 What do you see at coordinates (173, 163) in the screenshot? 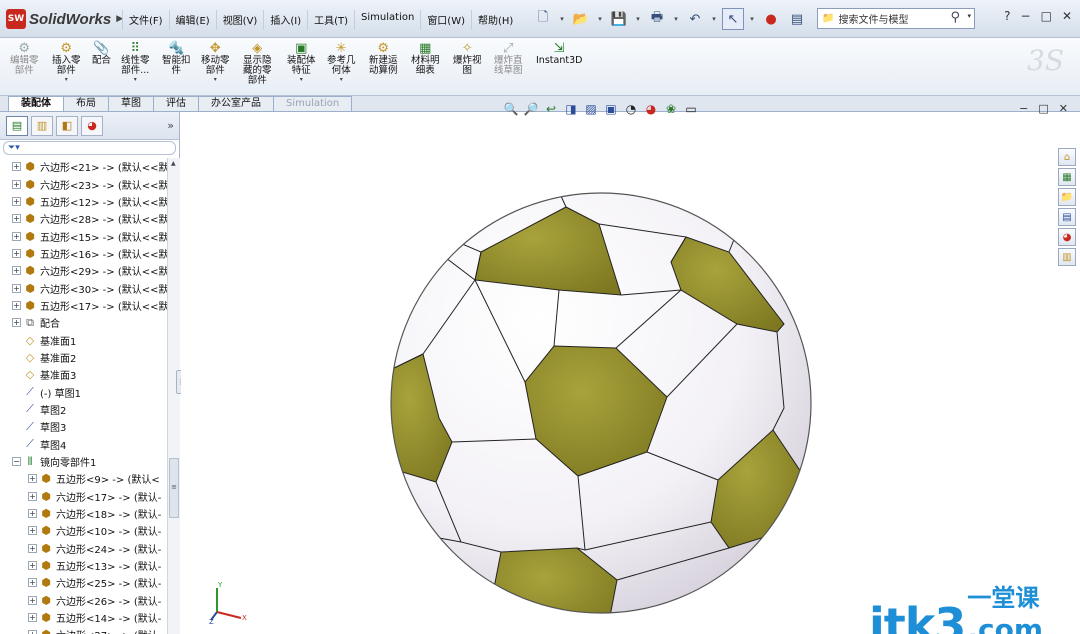
I see `scroll-up-icon: ▲` at bounding box center [173, 163].